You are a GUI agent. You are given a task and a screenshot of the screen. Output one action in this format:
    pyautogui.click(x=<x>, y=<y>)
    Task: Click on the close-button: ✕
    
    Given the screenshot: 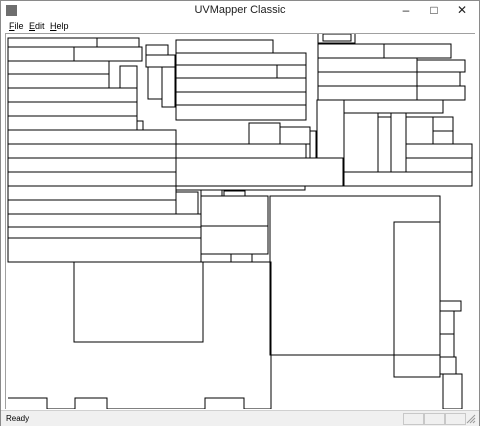 What is the action you would take?
    pyautogui.click(x=462, y=10)
    